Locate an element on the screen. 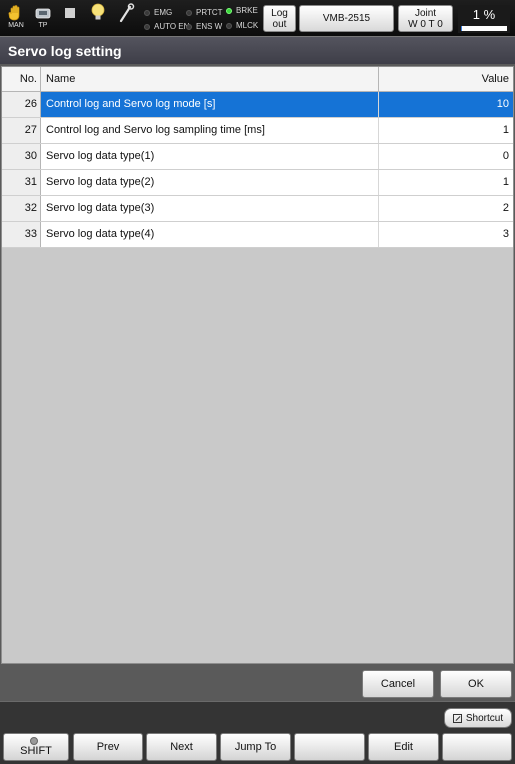 This screenshot has height=764, width=515. row-number: 33 is located at coordinates (21, 234).